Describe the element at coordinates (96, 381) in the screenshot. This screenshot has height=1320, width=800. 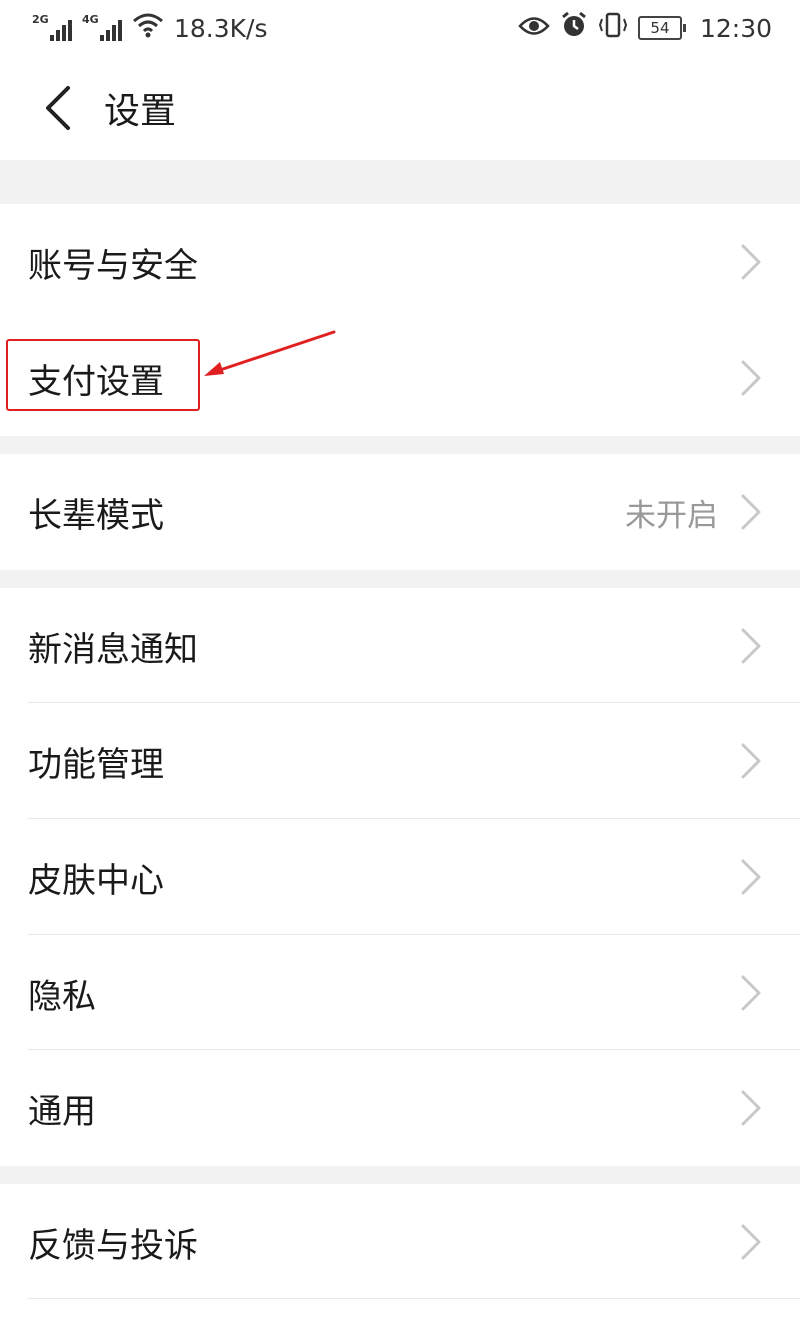
I see `setting-item-label: 支付设置` at that location.